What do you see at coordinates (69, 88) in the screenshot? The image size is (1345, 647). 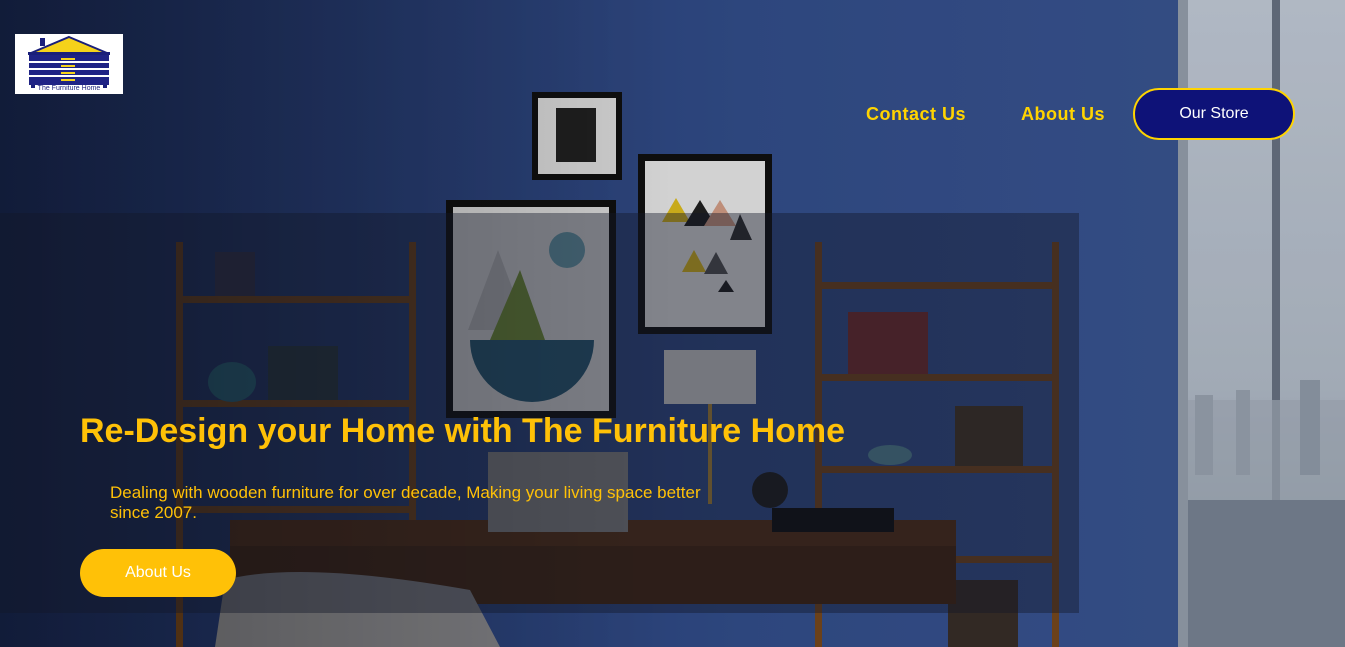 I see `logo-caption: The Furniture Home` at bounding box center [69, 88].